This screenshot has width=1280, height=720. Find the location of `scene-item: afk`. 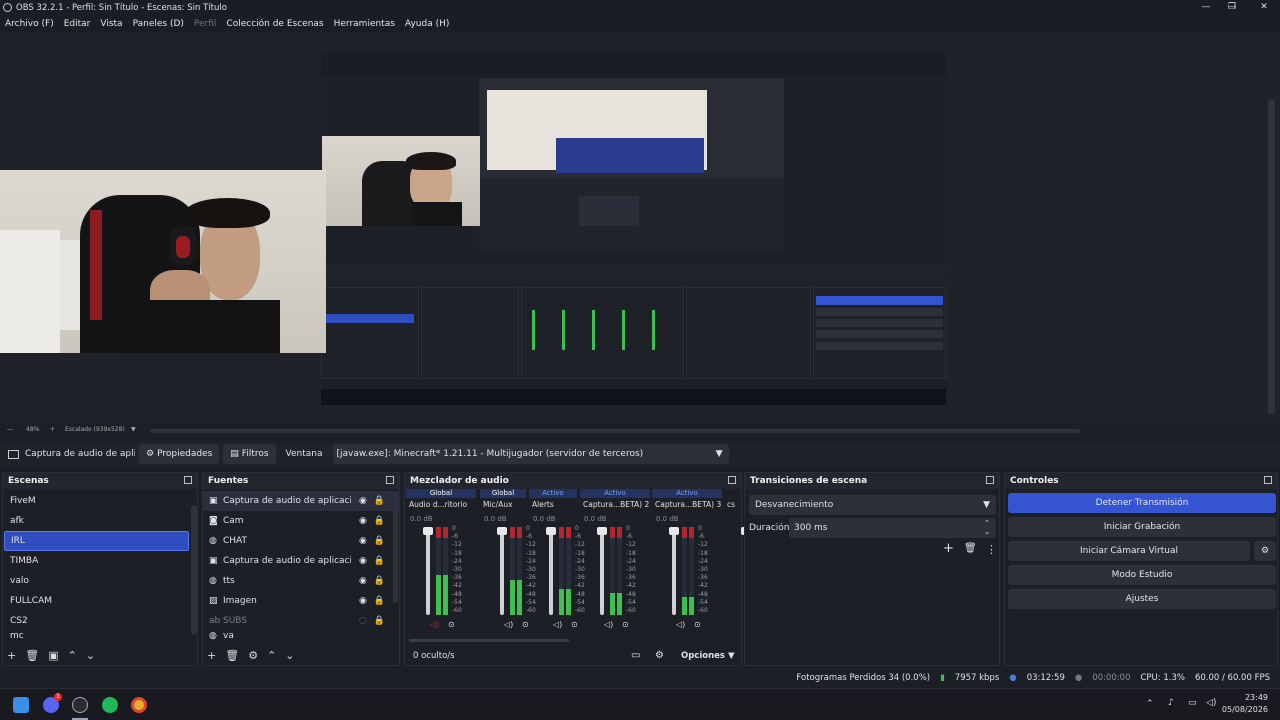

scene-item: afk is located at coordinates (96, 521).